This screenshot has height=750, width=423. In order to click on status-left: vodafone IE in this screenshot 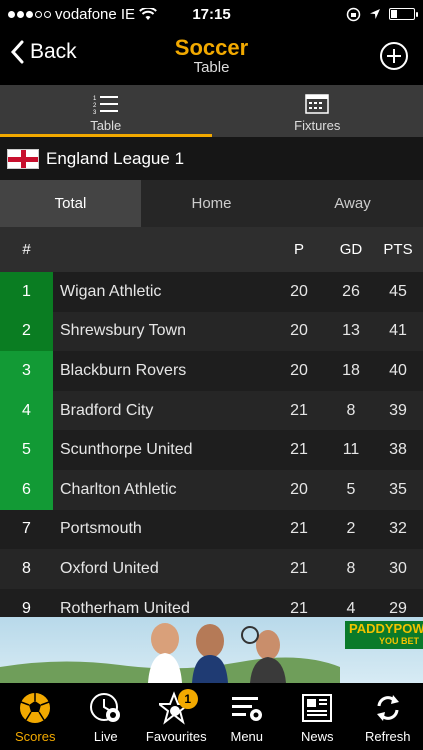, I will do `click(177, 14)`.